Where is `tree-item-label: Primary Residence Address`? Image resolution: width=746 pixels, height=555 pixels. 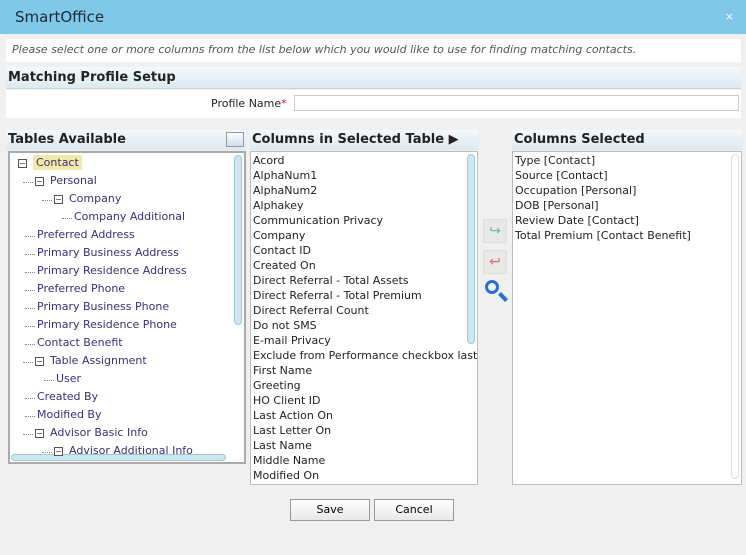
tree-item-label: Primary Residence Address is located at coordinates (112, 270).